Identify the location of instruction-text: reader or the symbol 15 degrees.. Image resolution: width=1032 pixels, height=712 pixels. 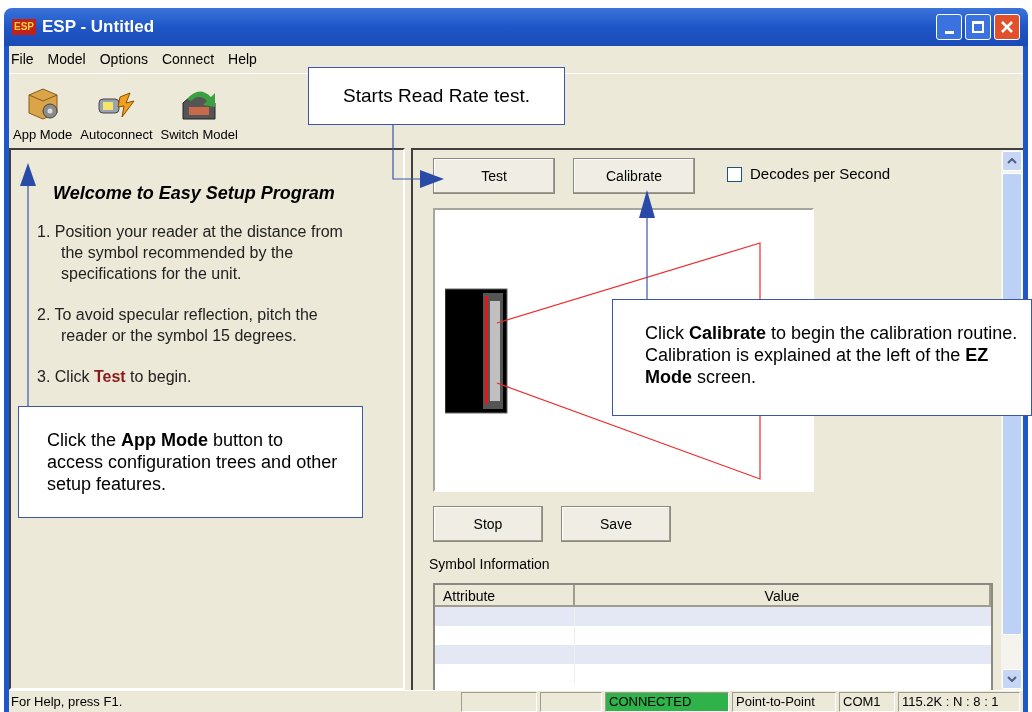
(179, 336).